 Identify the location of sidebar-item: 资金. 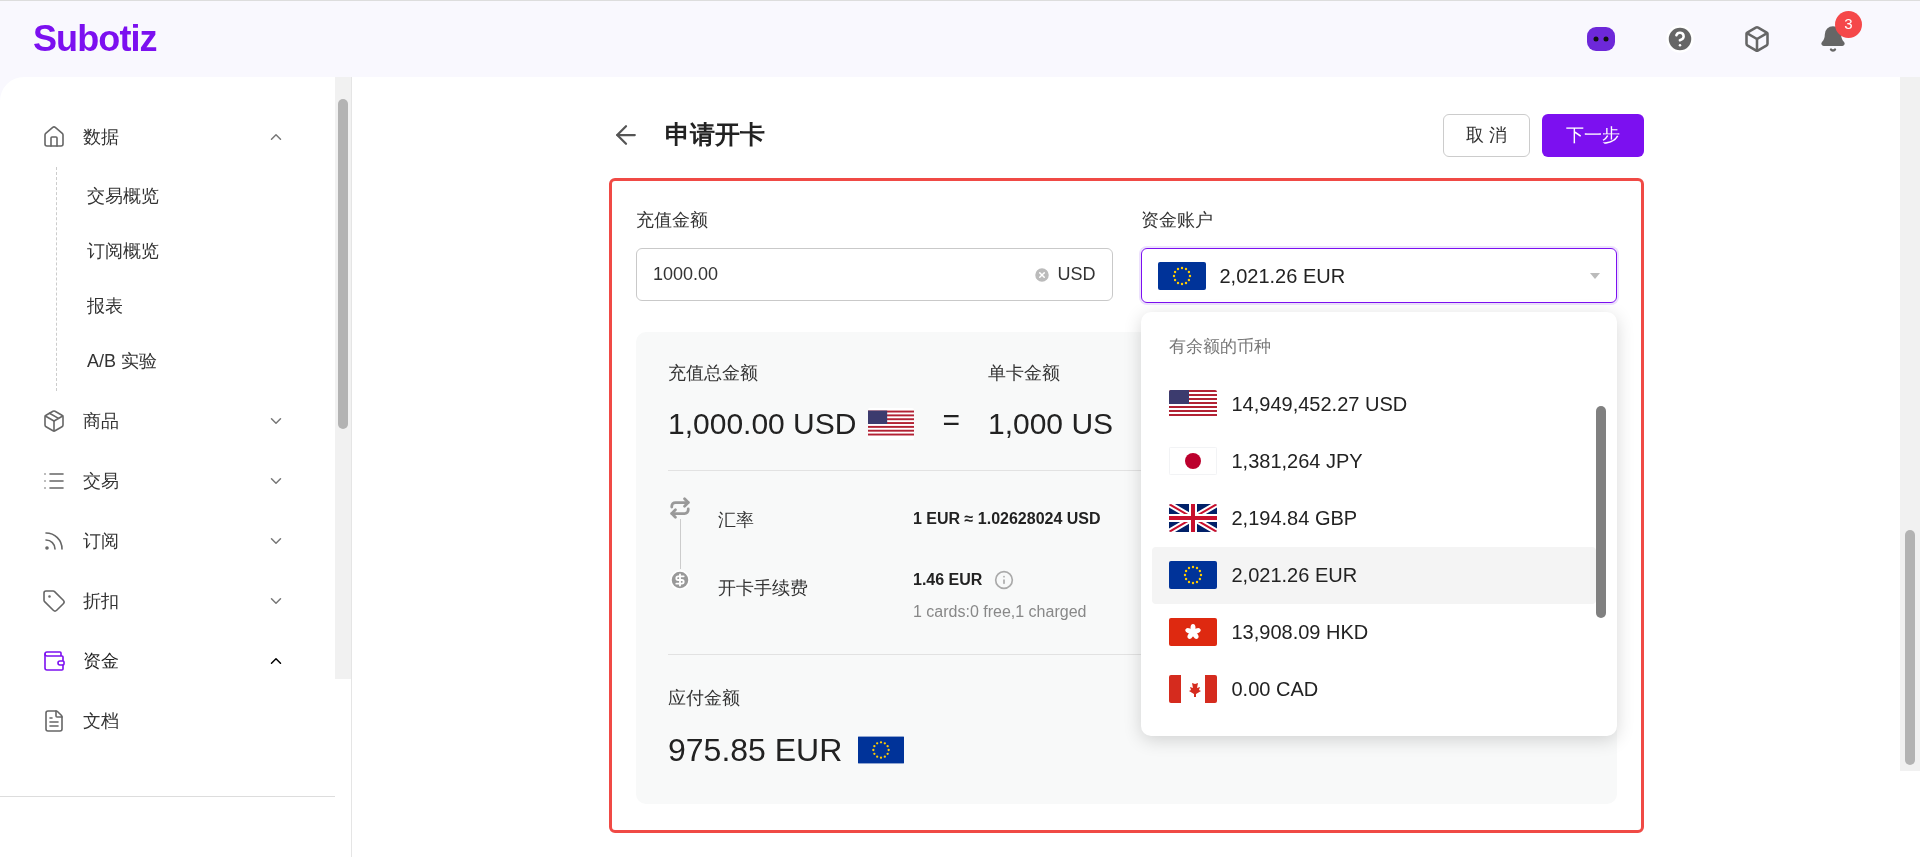
(167, 661).